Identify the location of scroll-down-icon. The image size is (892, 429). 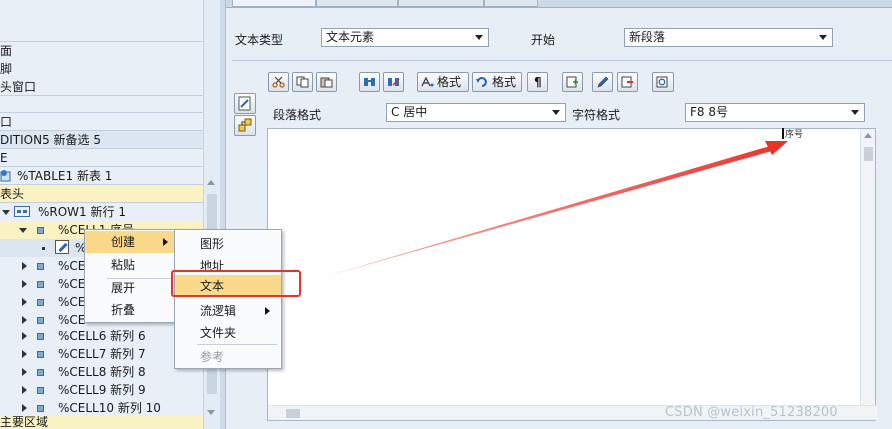
(211, 412).